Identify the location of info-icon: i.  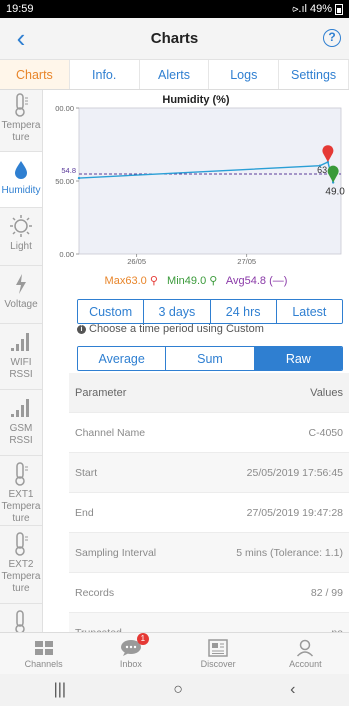
(81, 329).